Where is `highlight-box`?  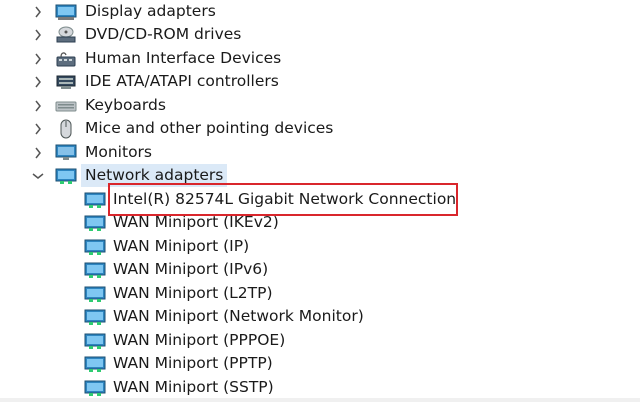 highlight-box is located at coordinates (283, 199).